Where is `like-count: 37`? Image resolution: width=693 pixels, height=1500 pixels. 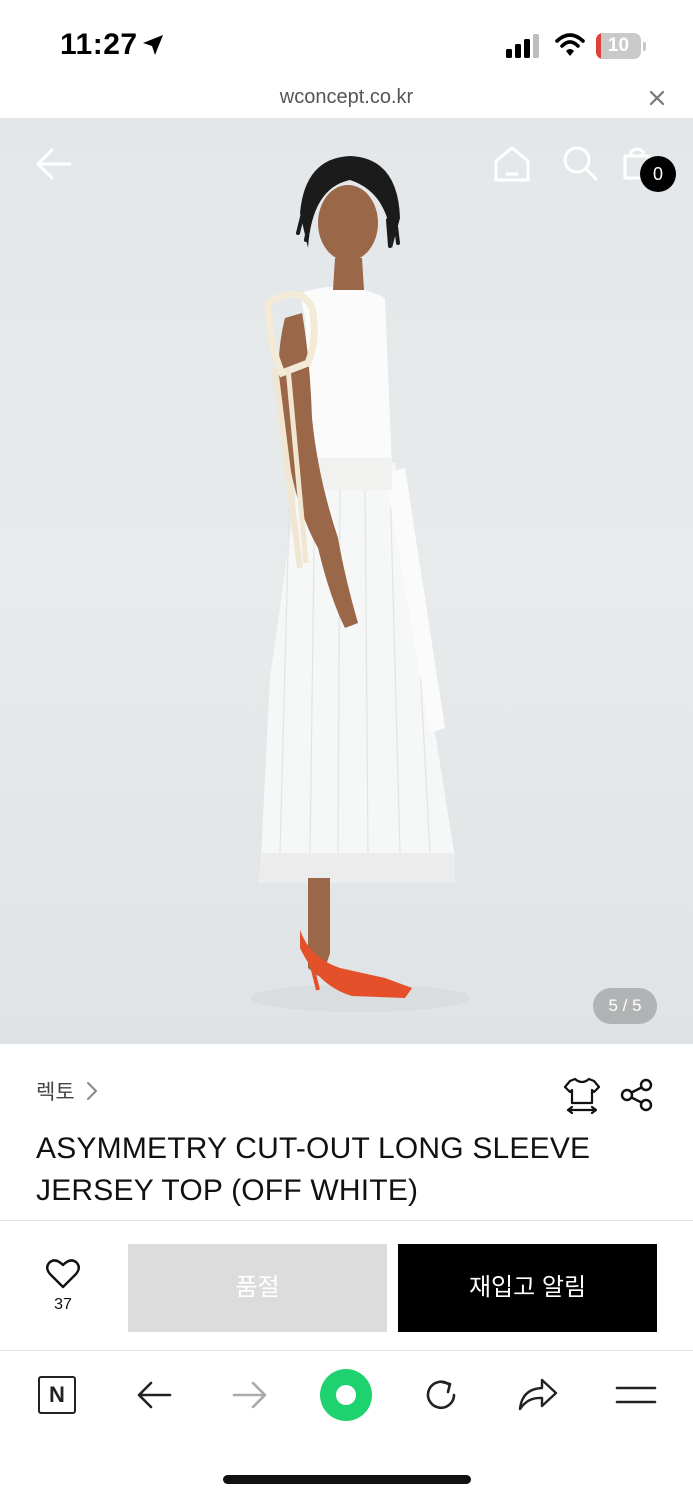 like-count: 37 is located at coordinates (63, 1304).